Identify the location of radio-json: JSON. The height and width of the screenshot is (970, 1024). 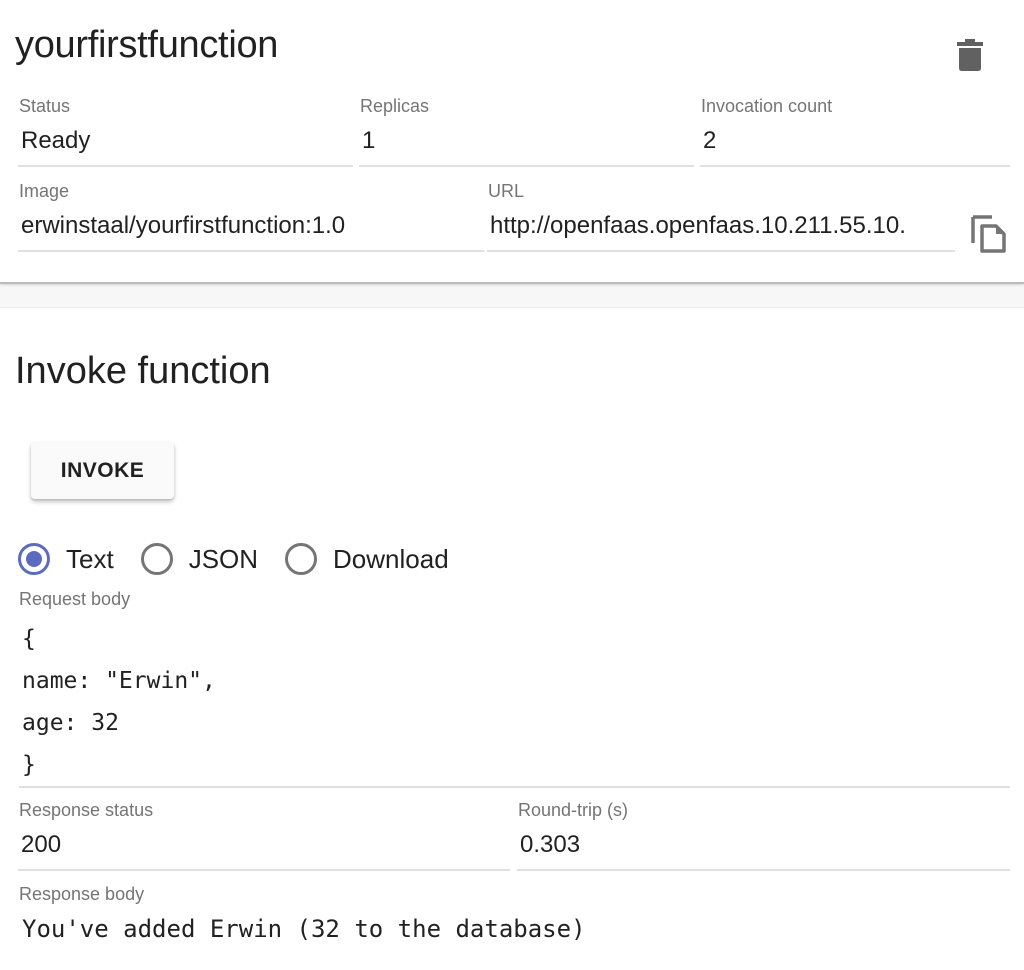
(199, 559).